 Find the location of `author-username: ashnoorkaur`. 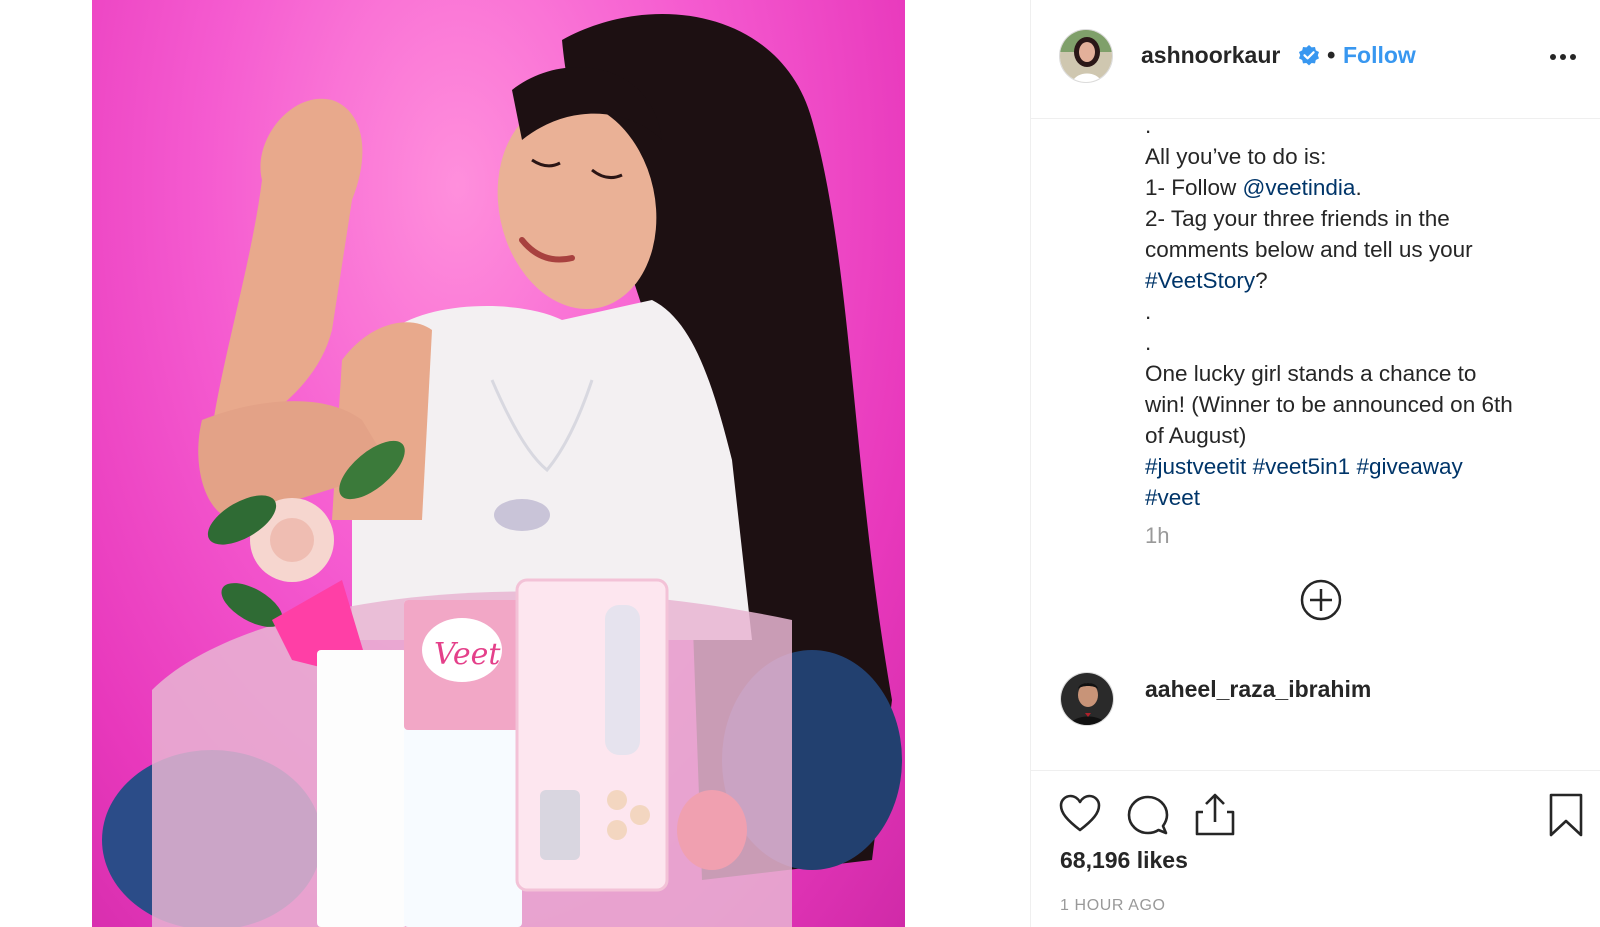

author-username: ashnoorkaur is located at coordinates (1210, 55).